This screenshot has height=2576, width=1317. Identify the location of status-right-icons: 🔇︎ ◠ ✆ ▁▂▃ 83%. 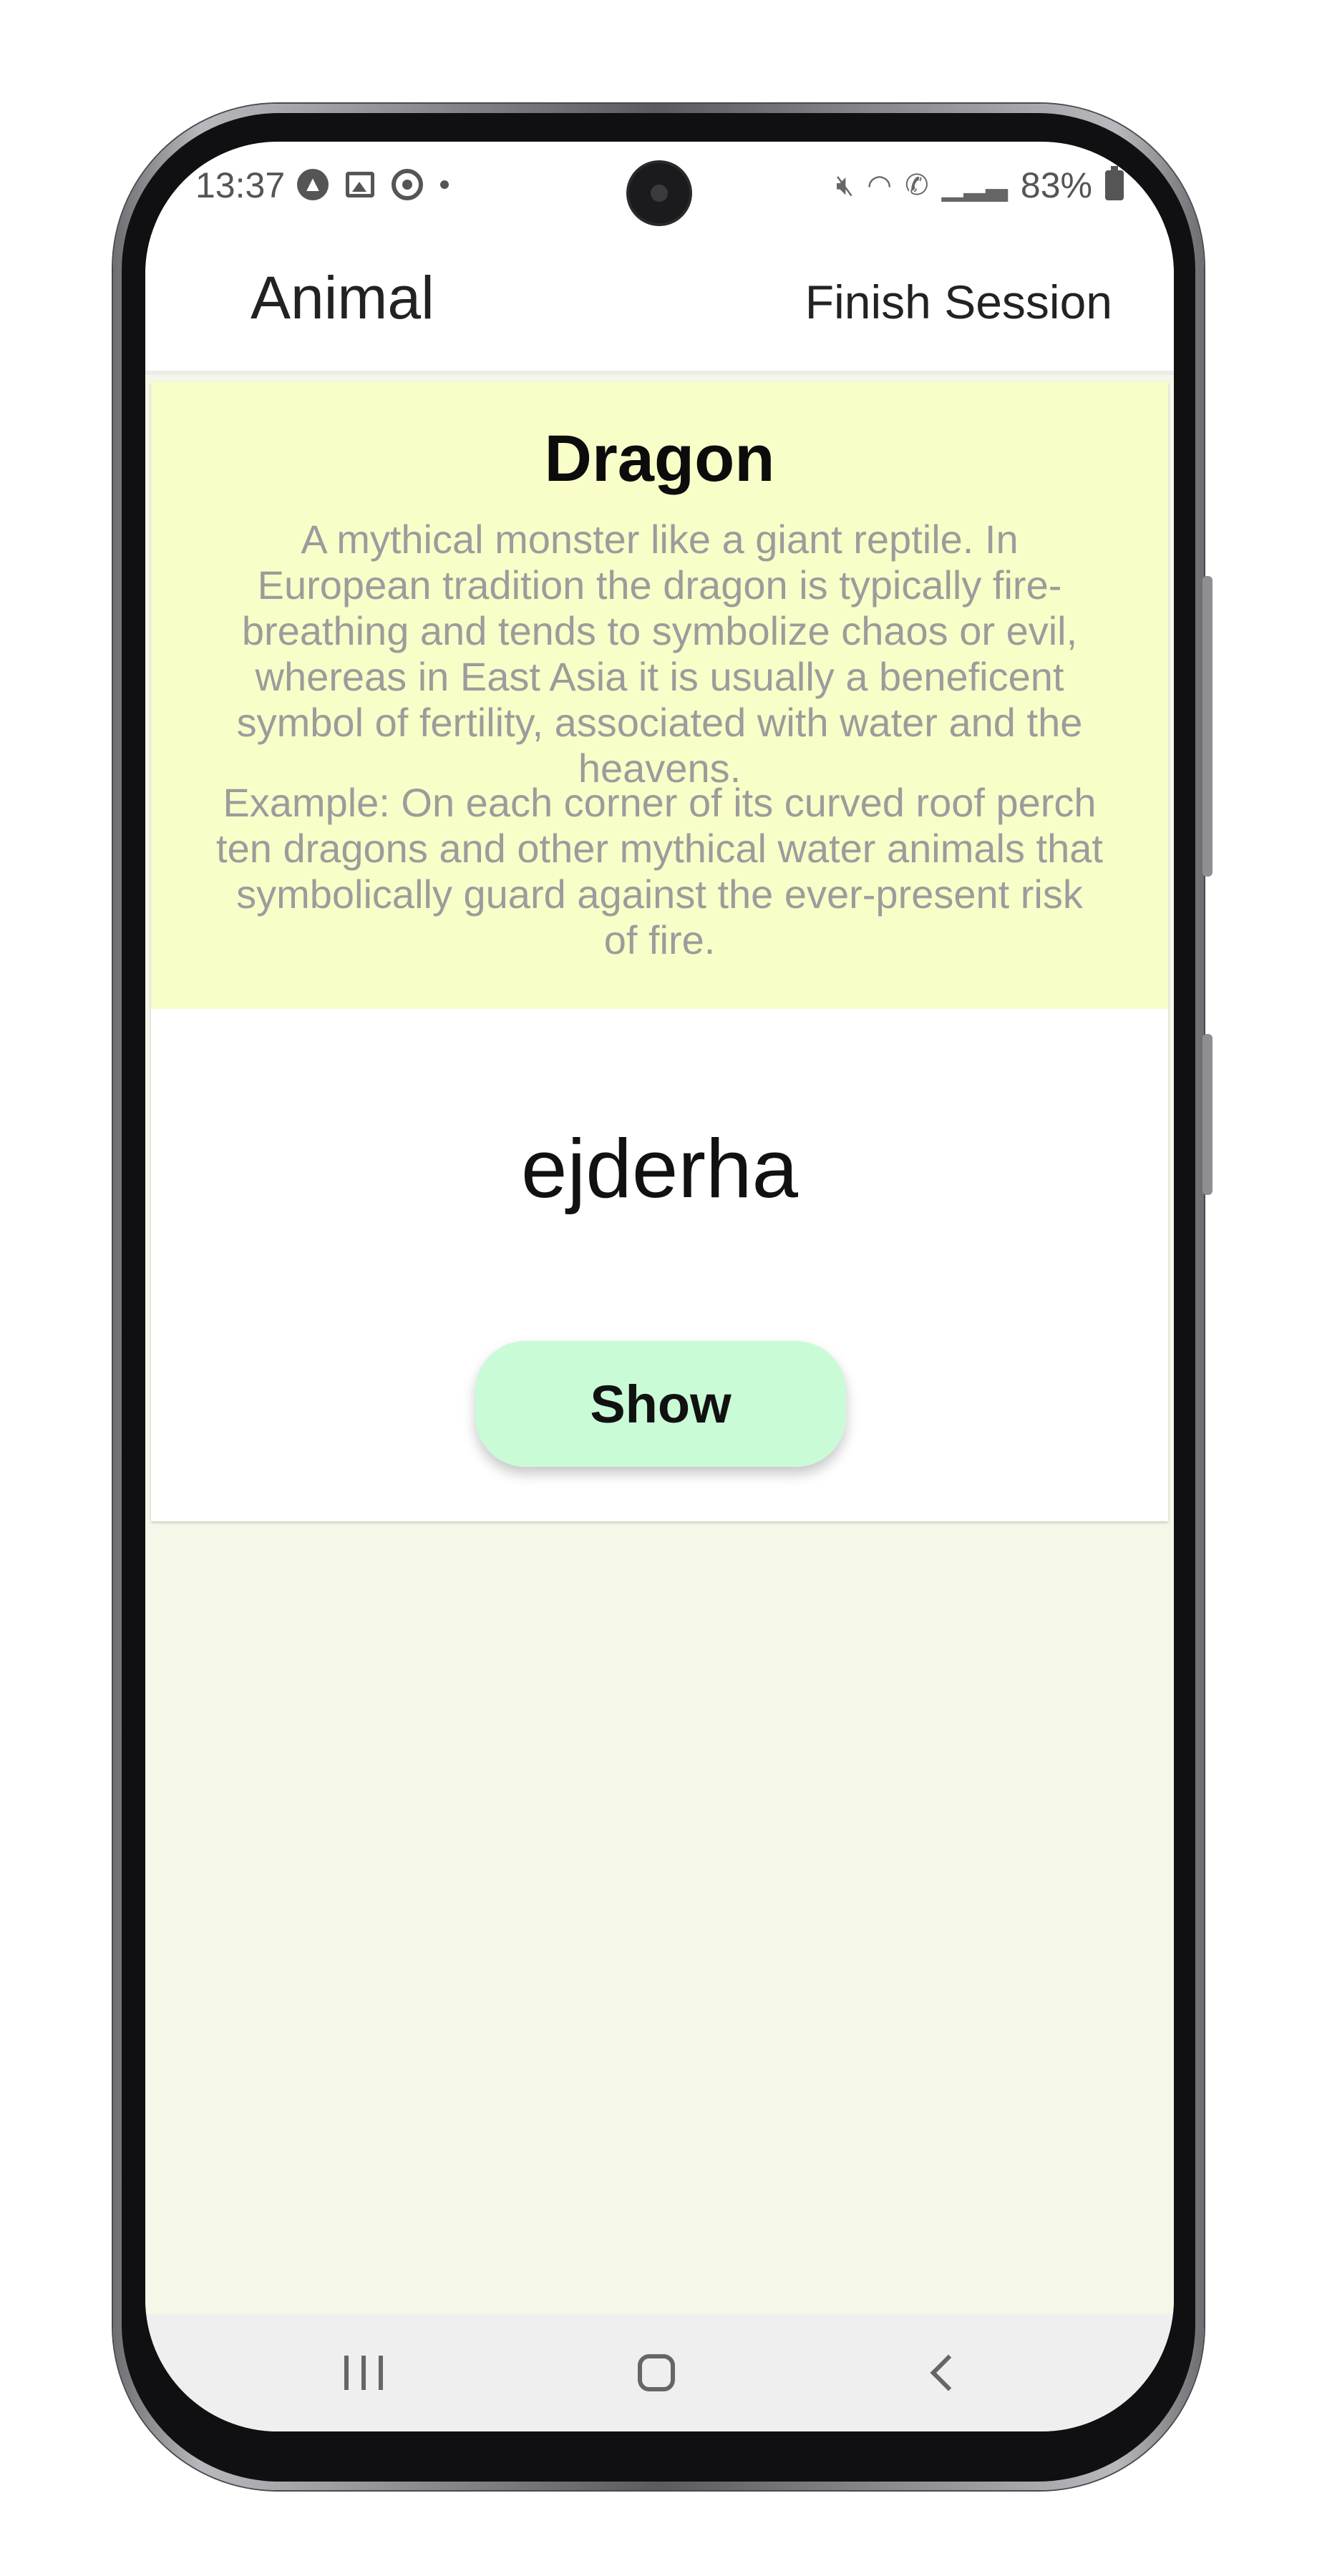
(980, 185).